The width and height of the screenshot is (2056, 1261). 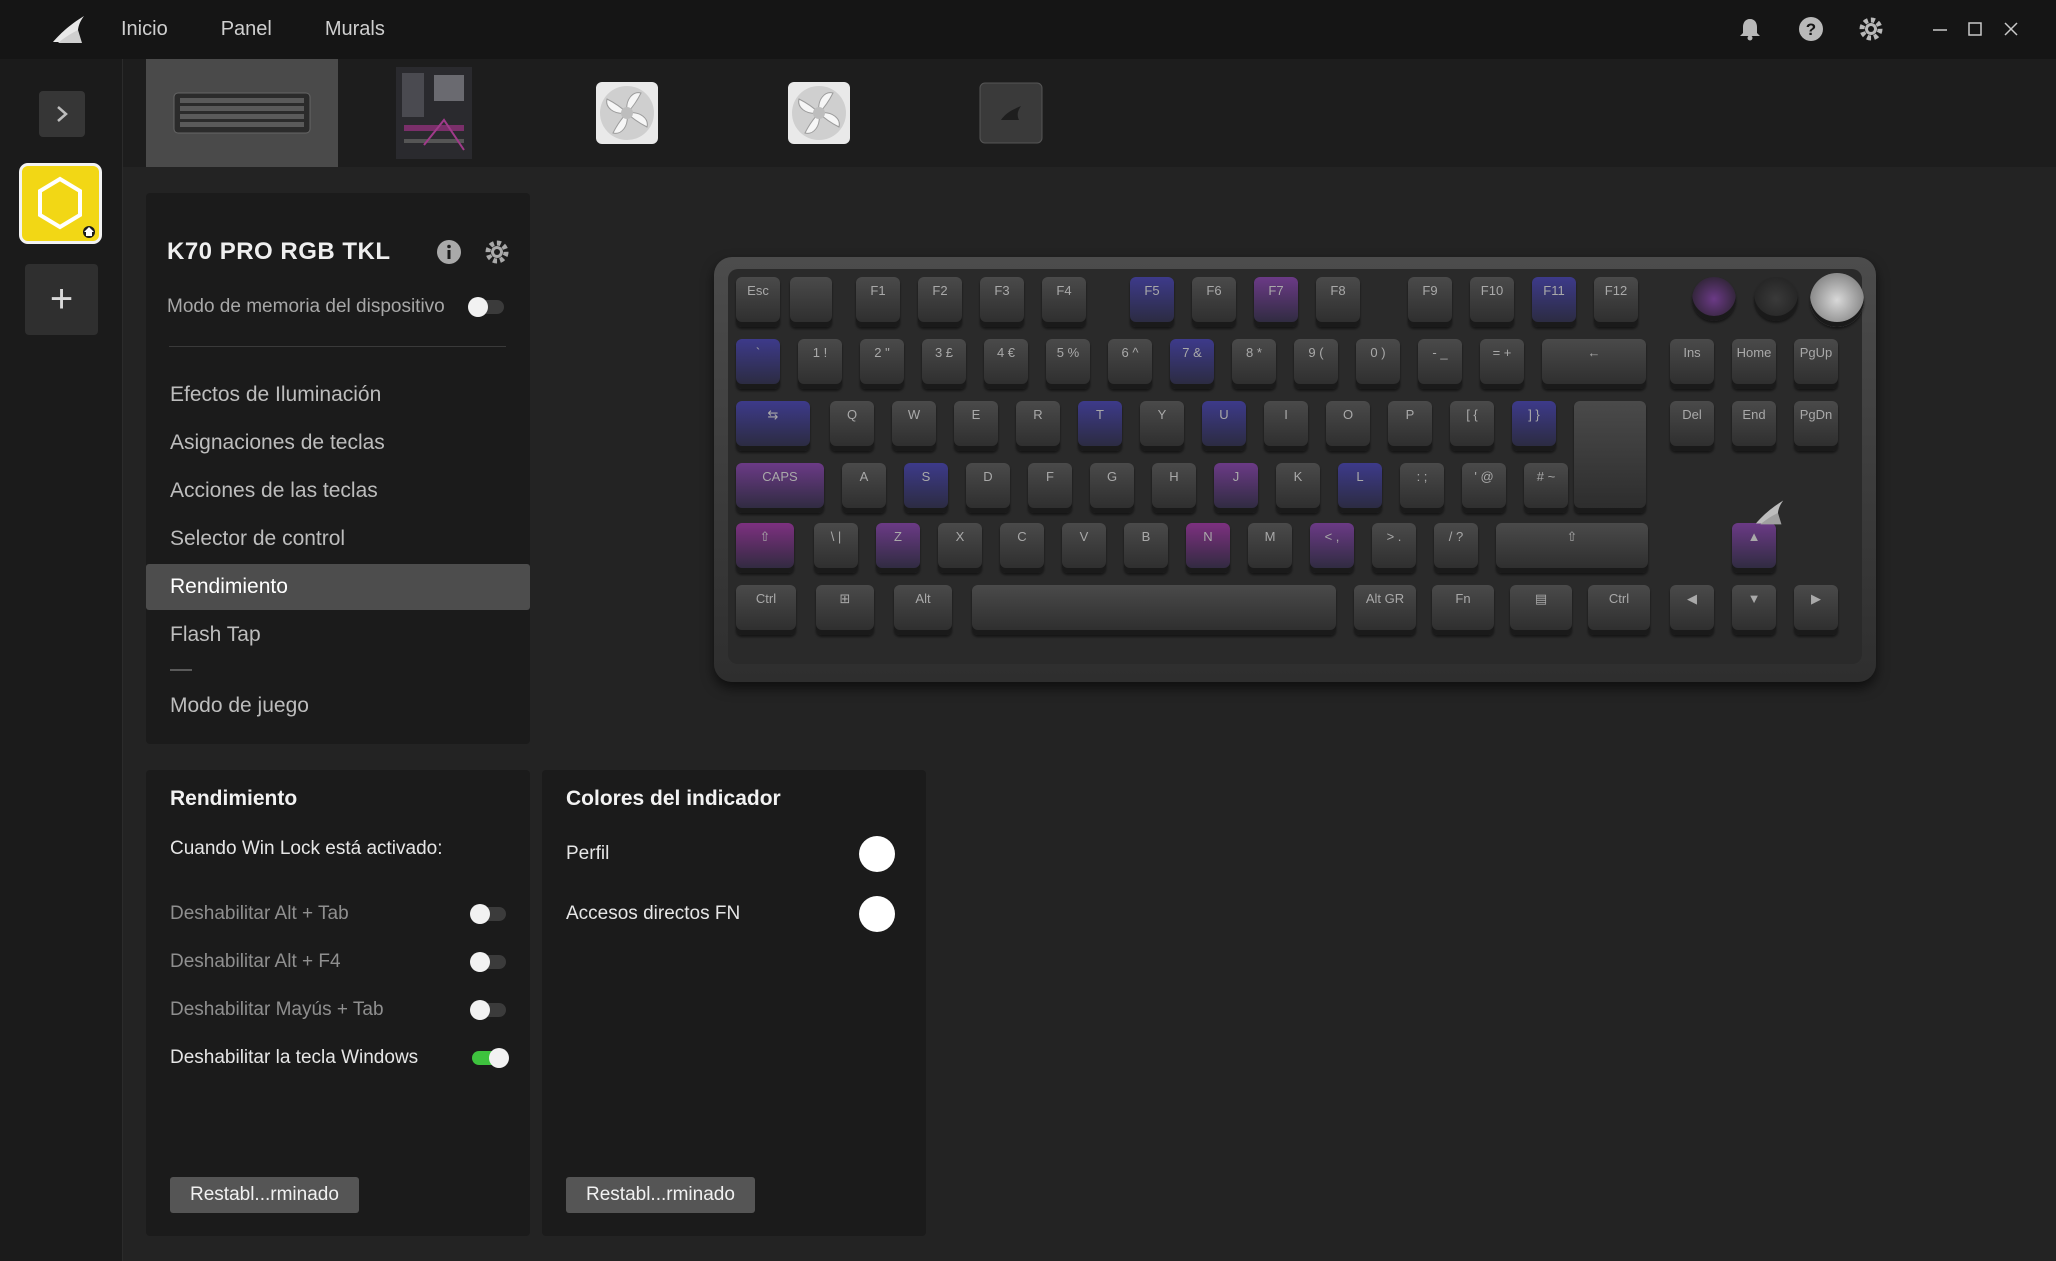 What do you see at coordinates (1011, 113) in the screenshot?
I see `device-corsair-hub` at bounding box center [1011, 113].